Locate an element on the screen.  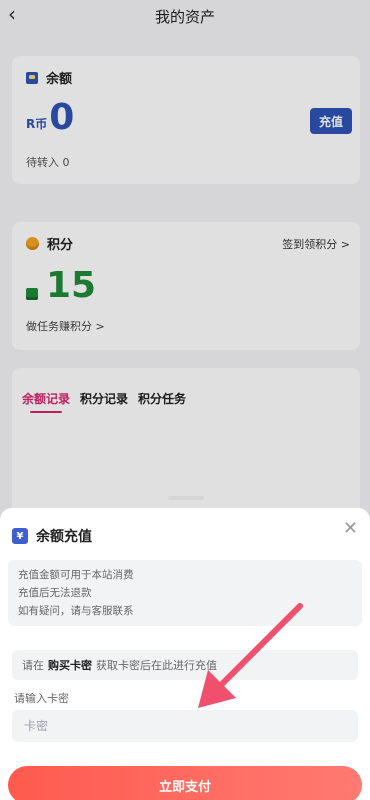
sheet-drag-handle is located at coordinates (186, 498).